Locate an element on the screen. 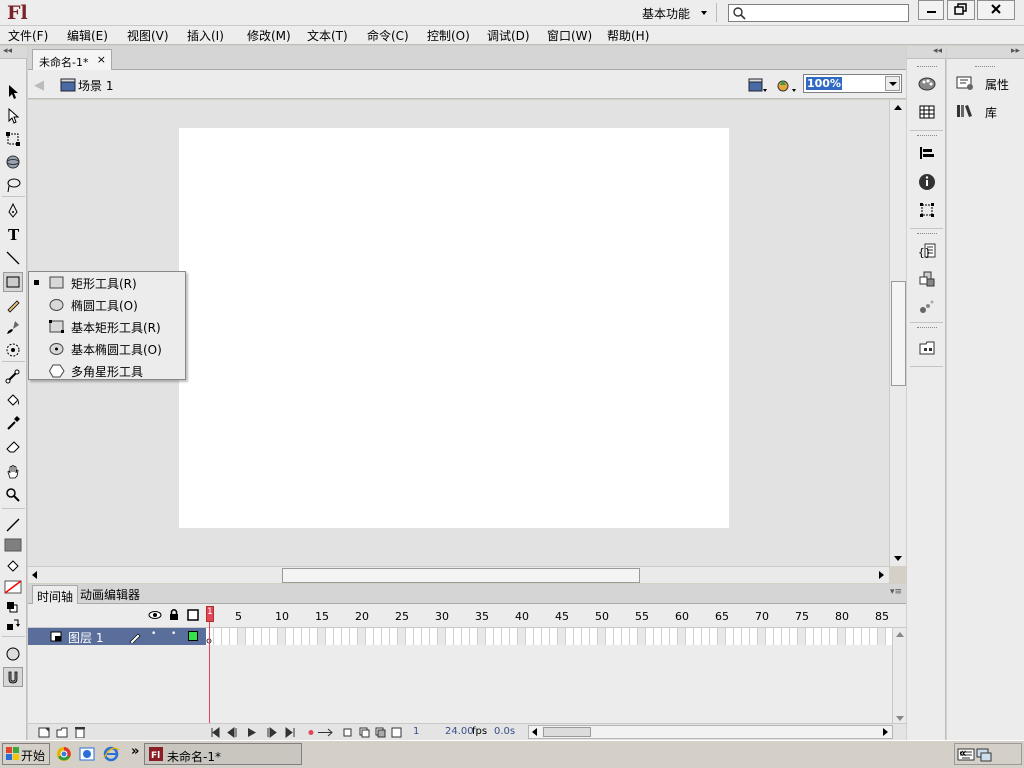 This screenshot has height=768, width=1024. restore-button is located at coordinates (961, 10).